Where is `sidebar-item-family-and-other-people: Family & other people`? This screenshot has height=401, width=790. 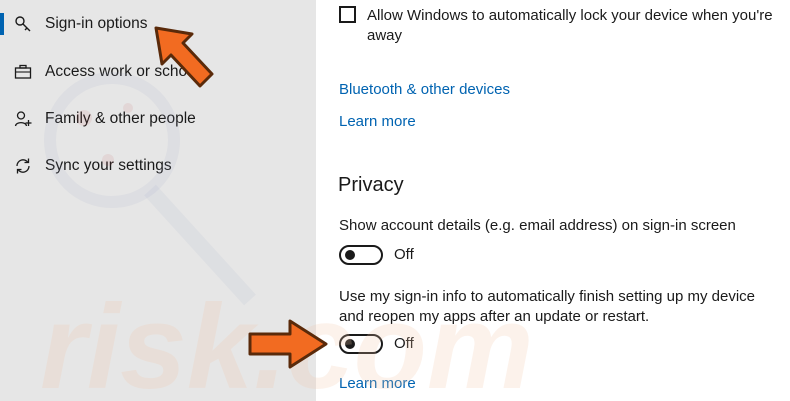 sidebar-item-family-and-other-people: Family & other people is located at coordinates (158, 119).